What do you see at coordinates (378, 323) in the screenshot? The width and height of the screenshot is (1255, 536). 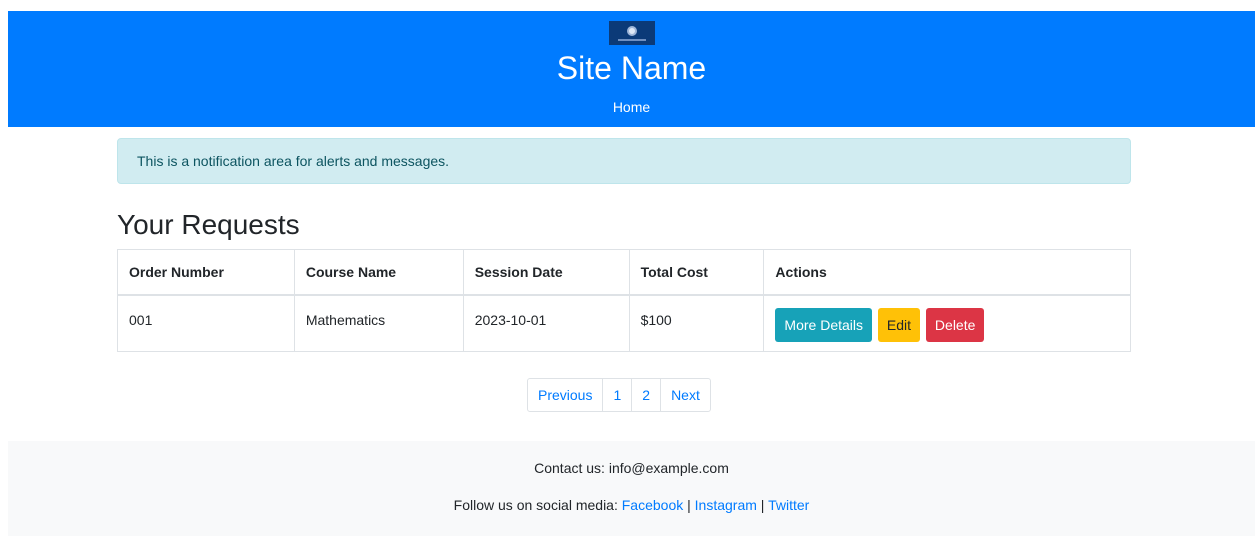 I see `cell-course-name: Mathematics` at bounding box center [378, 323].